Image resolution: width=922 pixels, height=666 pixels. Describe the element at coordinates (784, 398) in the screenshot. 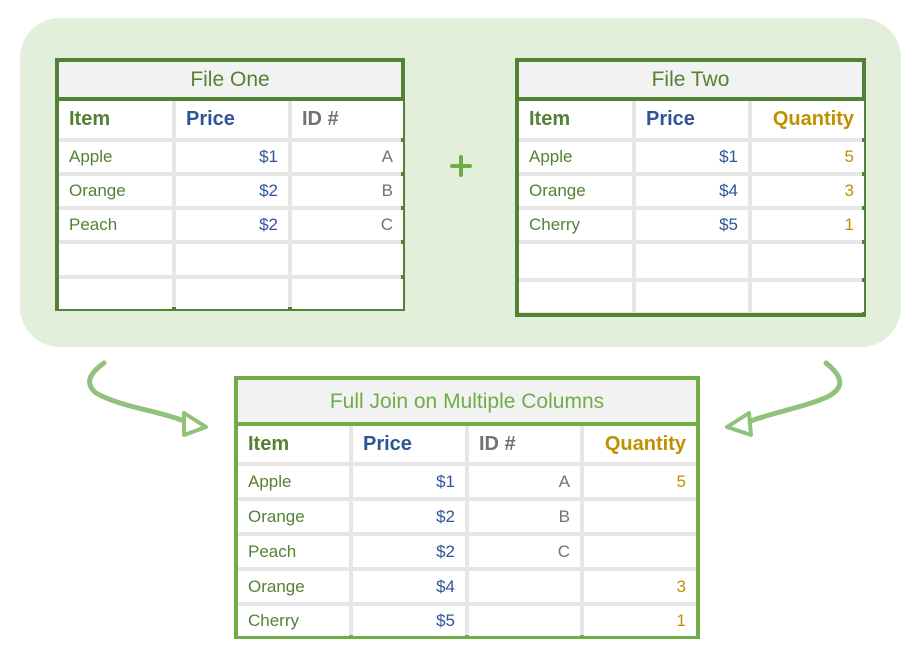

I see `arrow-right-icon` at that location.